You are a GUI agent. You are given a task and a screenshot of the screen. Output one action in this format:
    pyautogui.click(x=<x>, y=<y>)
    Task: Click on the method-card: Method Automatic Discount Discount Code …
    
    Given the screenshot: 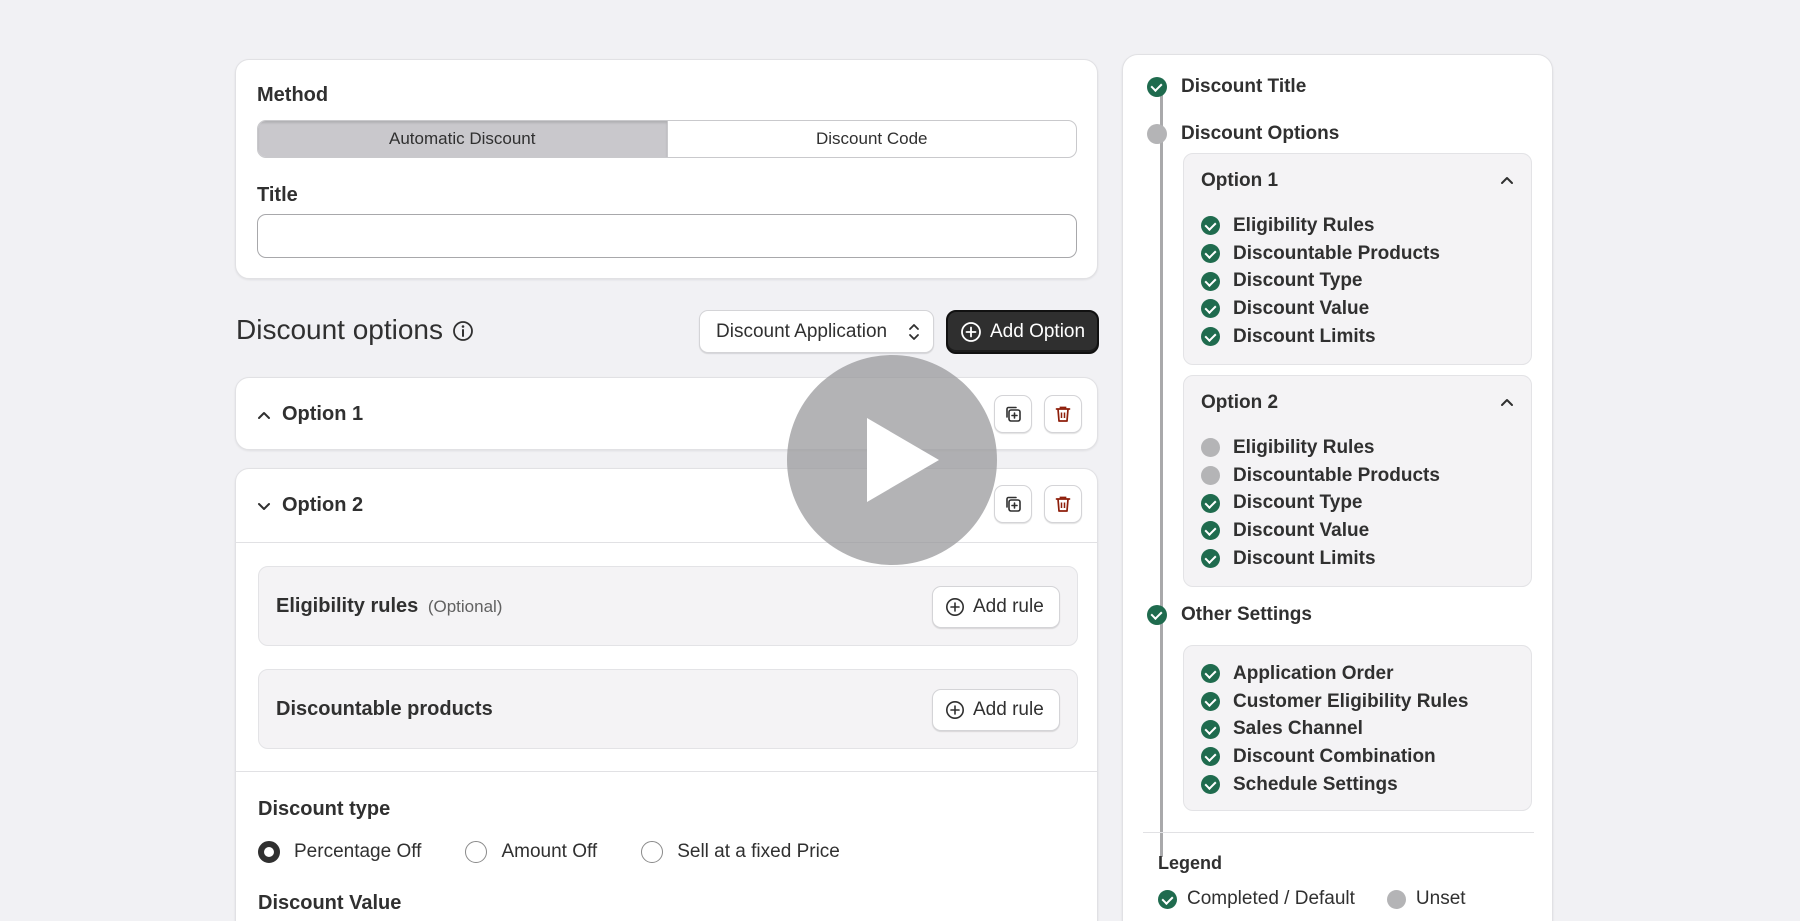 What is the action you would take?
    pyautogui.click(x=666, y=169)
    